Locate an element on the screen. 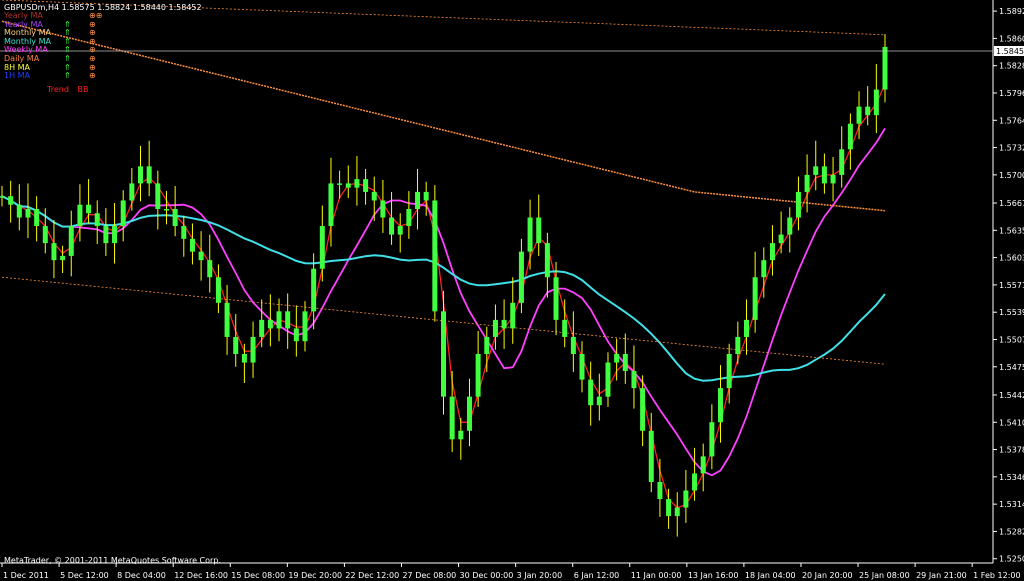 The height and width of the screenshot is (581, 1024). trend-labels: Trend BB is located at coordinates (70, 89).